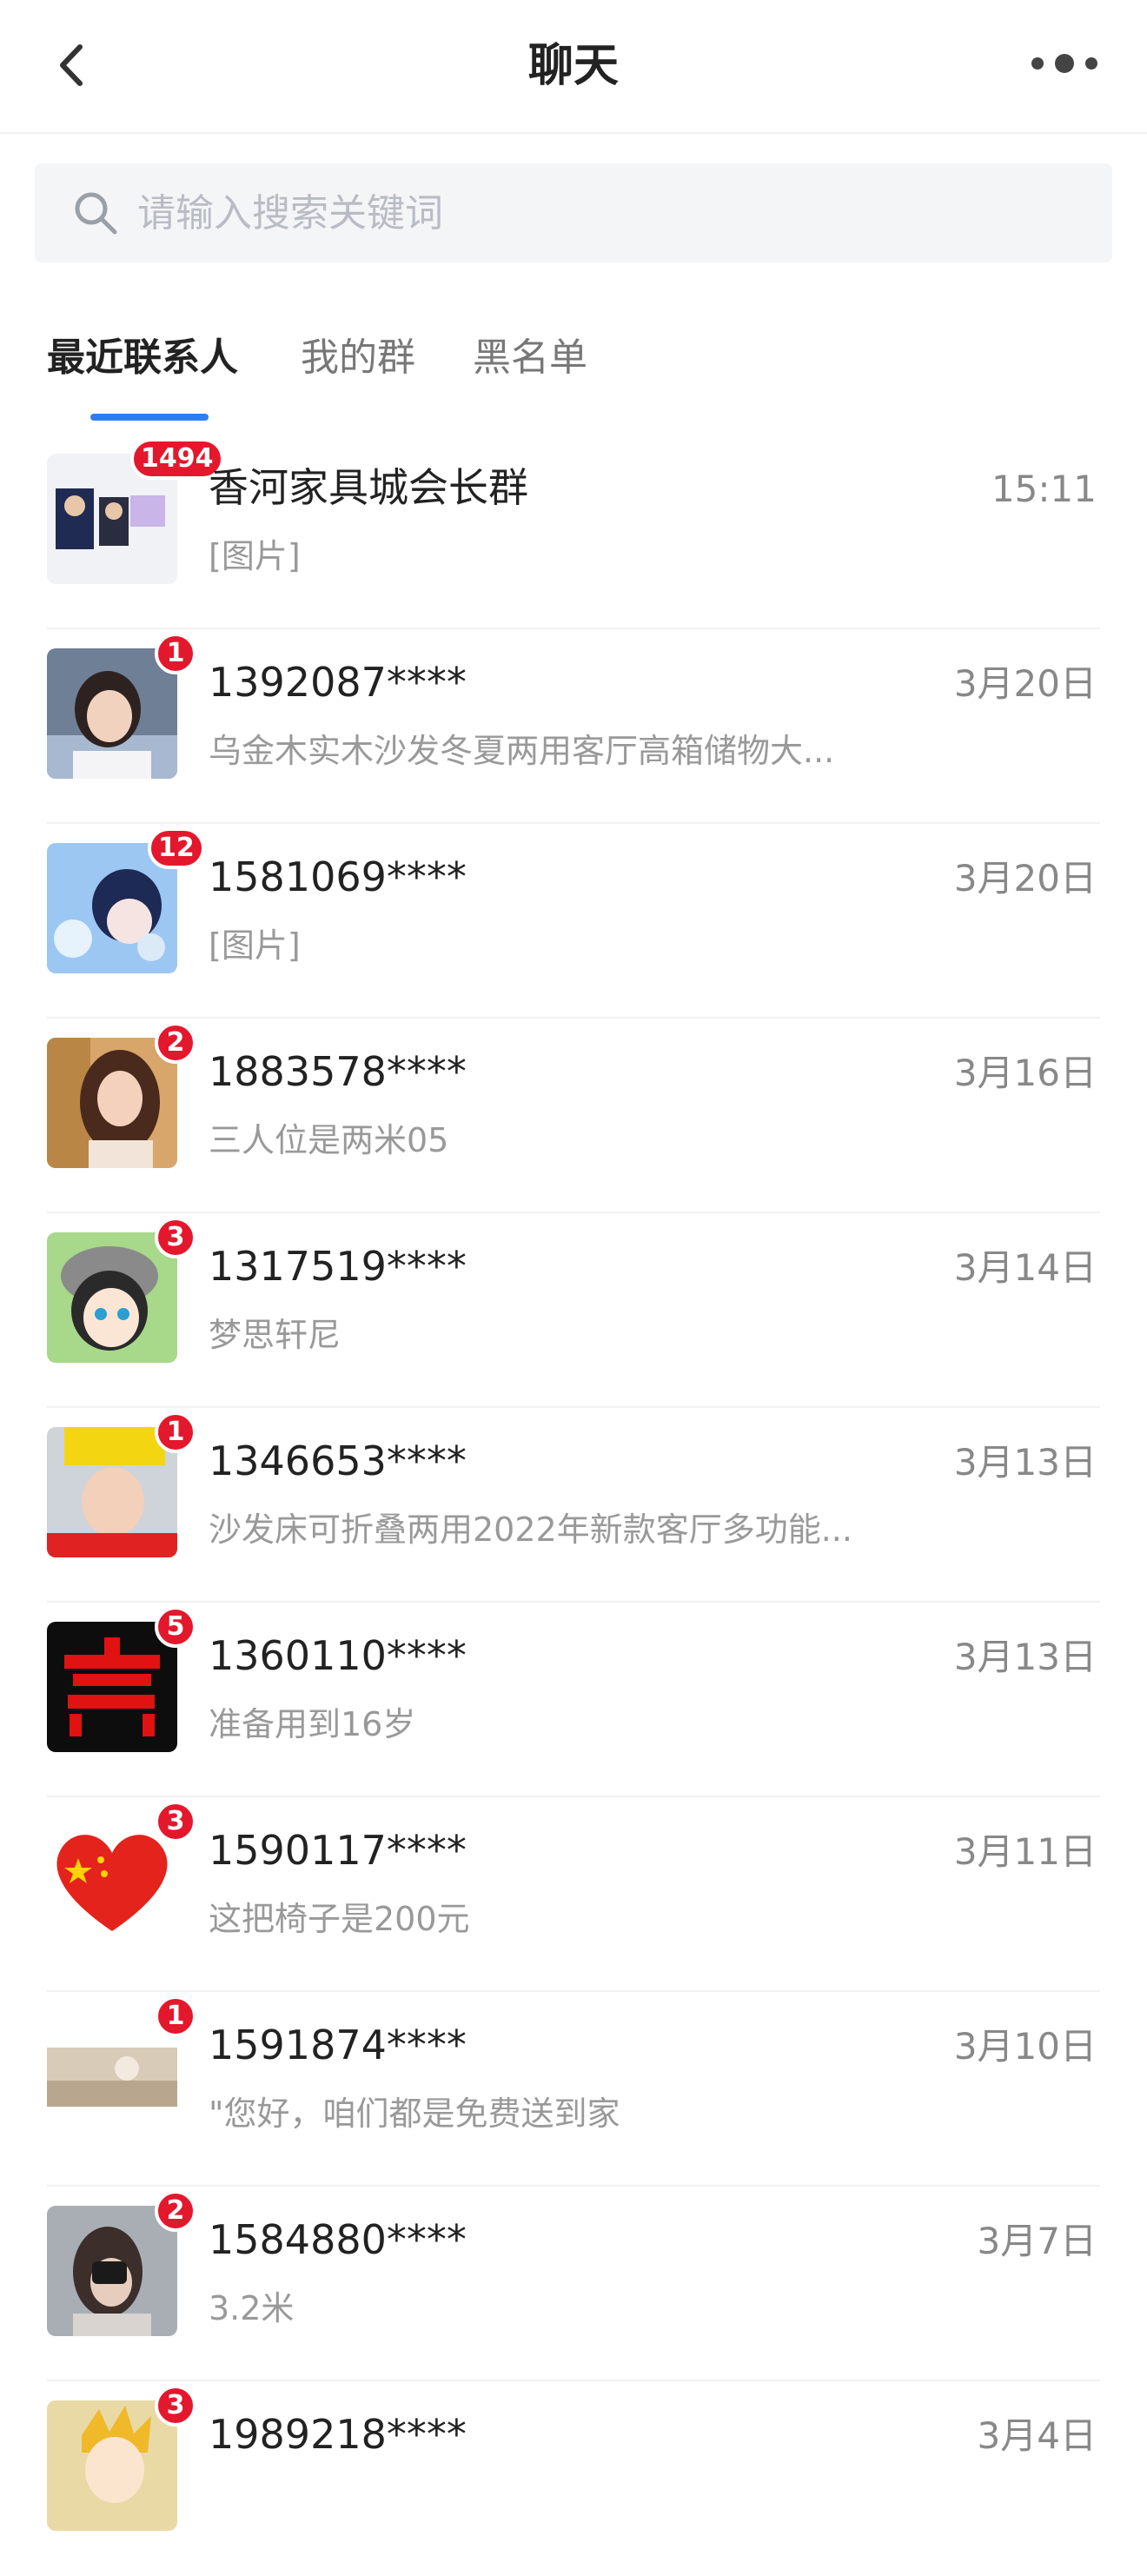  Describe the element at coordinates (338, 1071) in the screenshot. I see `contact-name: 1883578****` at that location.